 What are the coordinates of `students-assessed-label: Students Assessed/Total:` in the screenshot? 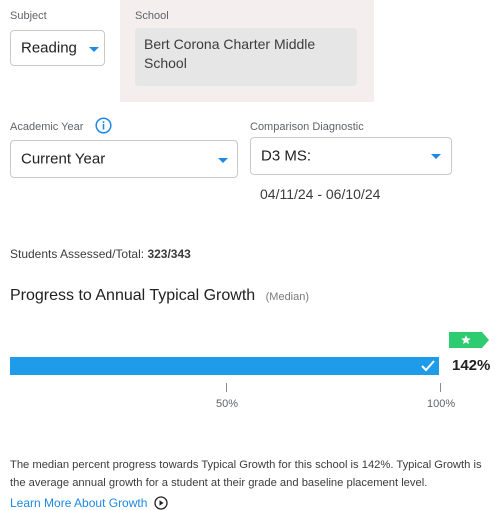 It's located at (77, 254).